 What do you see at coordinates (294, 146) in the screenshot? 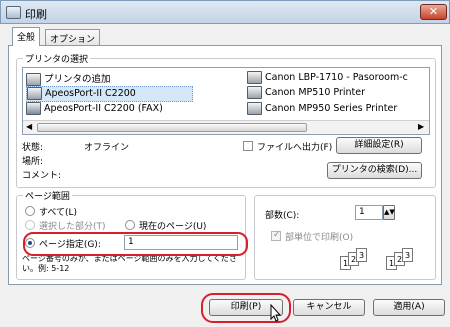
I see `print-to-file-label: ファイルへ出力(F)` at bounding box center [294, 146].